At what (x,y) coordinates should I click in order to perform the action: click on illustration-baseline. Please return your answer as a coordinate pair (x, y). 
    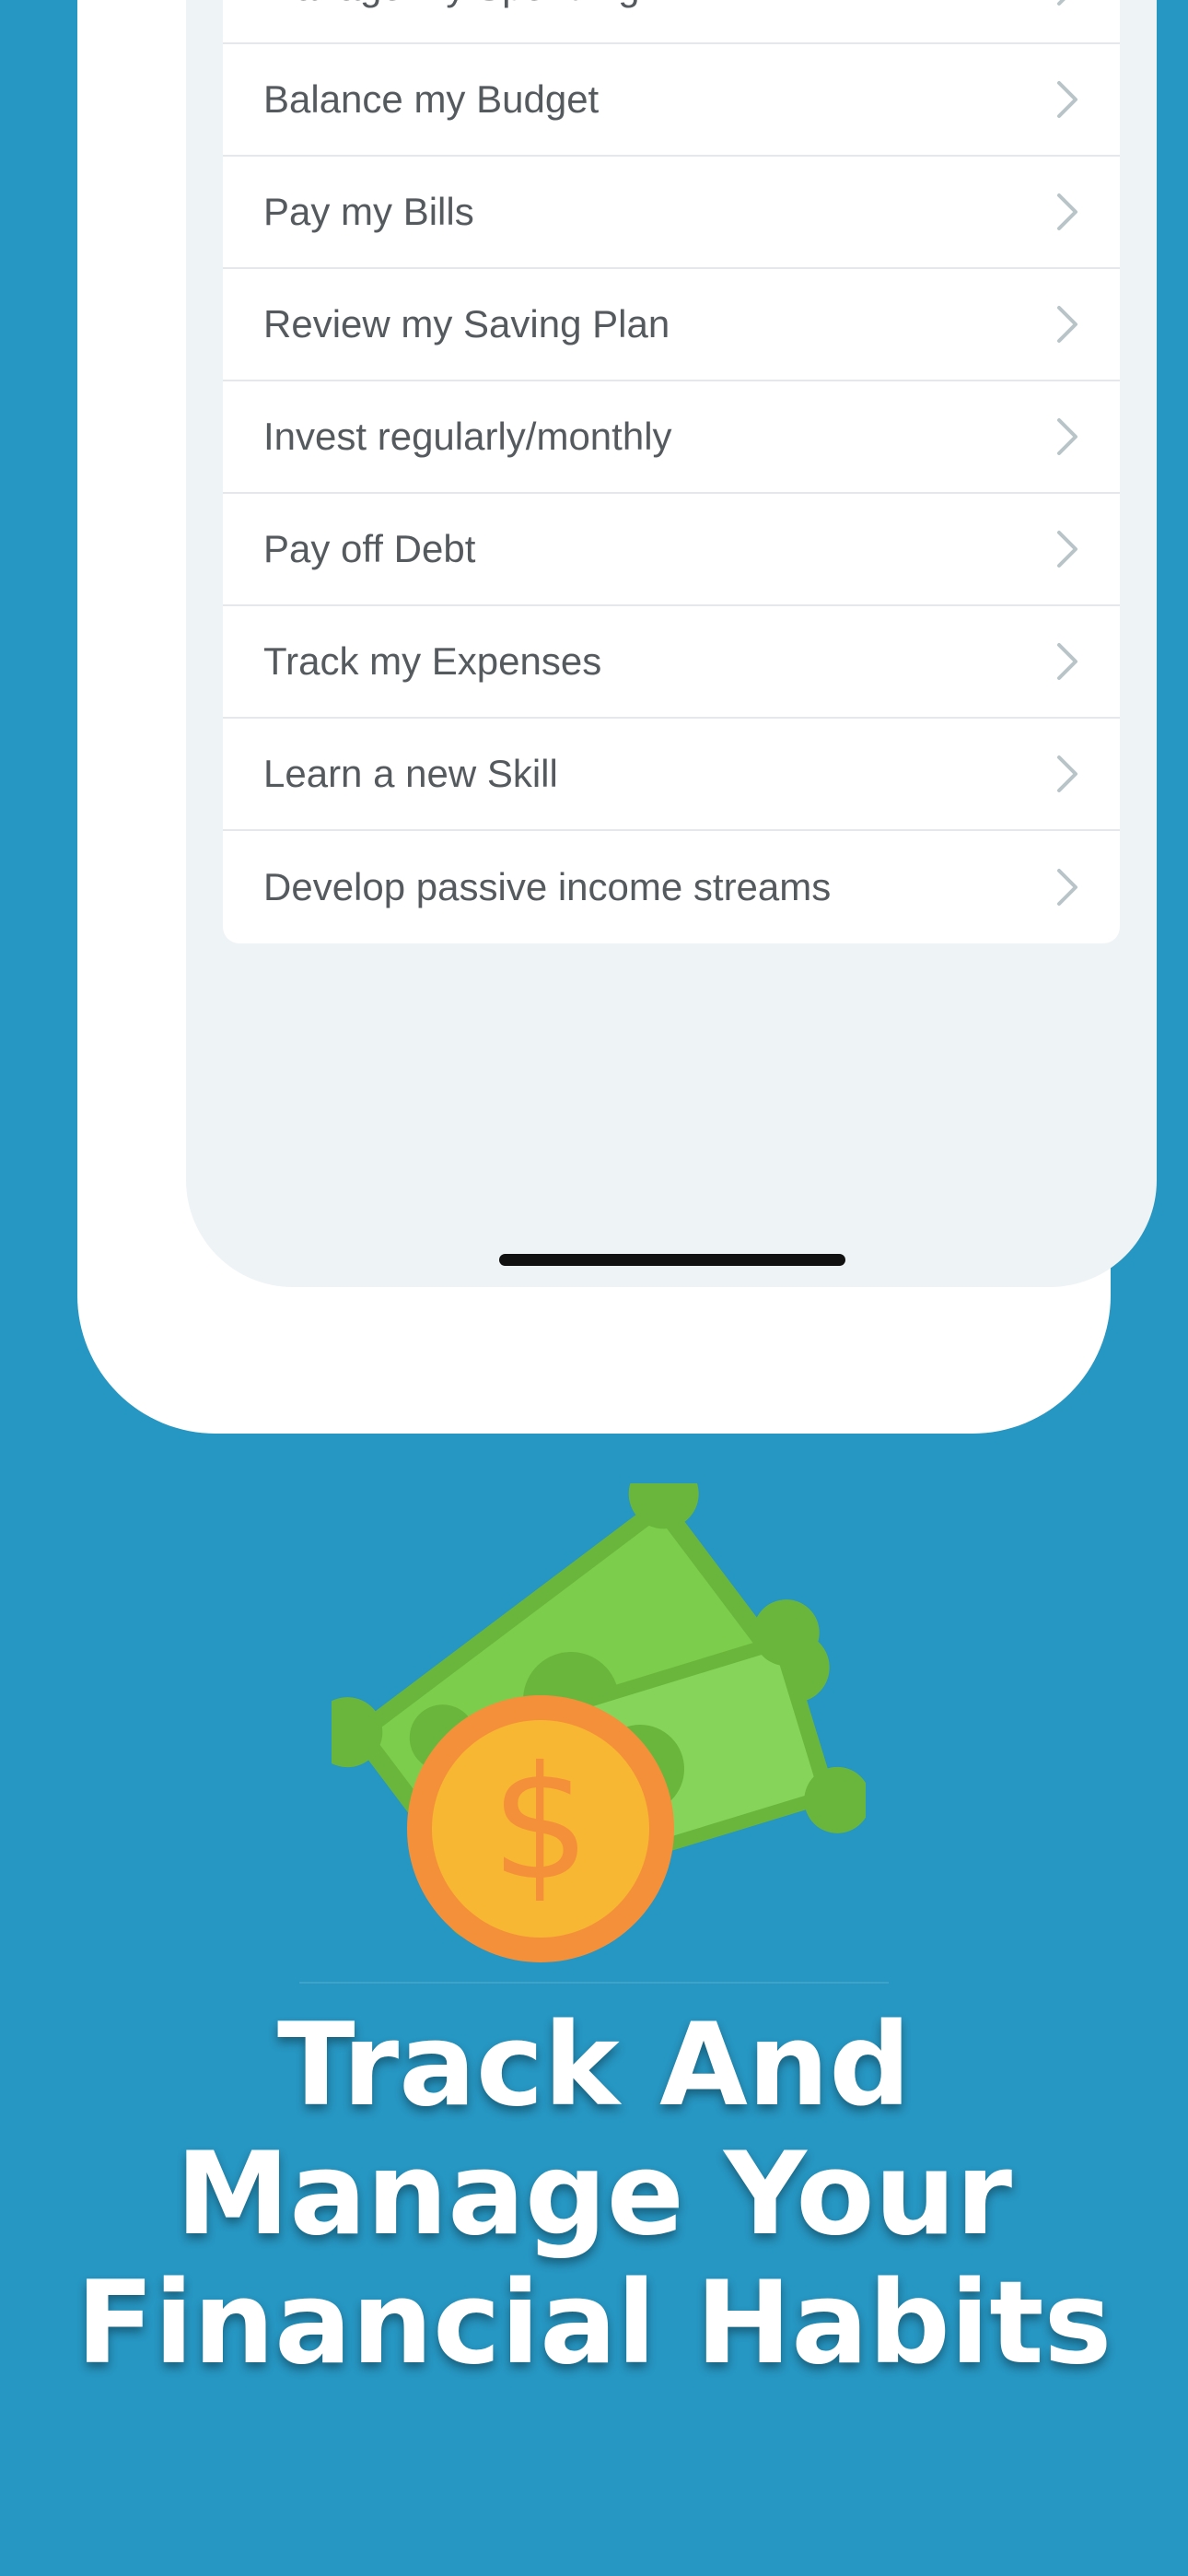
    Looking at the image, I should click on (594, 1983).